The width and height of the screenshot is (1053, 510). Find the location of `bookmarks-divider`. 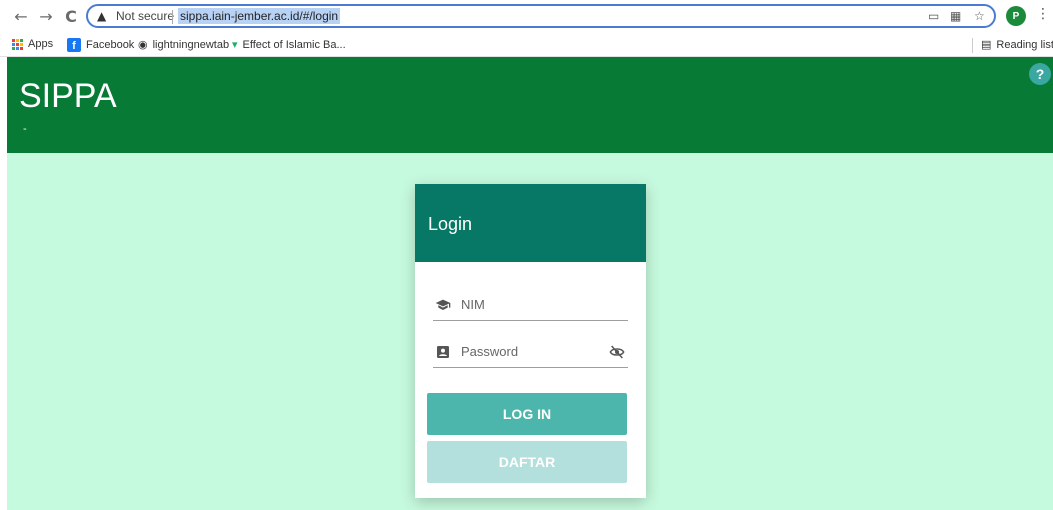

bookmarks-divider is located at coordinates (972, 45).